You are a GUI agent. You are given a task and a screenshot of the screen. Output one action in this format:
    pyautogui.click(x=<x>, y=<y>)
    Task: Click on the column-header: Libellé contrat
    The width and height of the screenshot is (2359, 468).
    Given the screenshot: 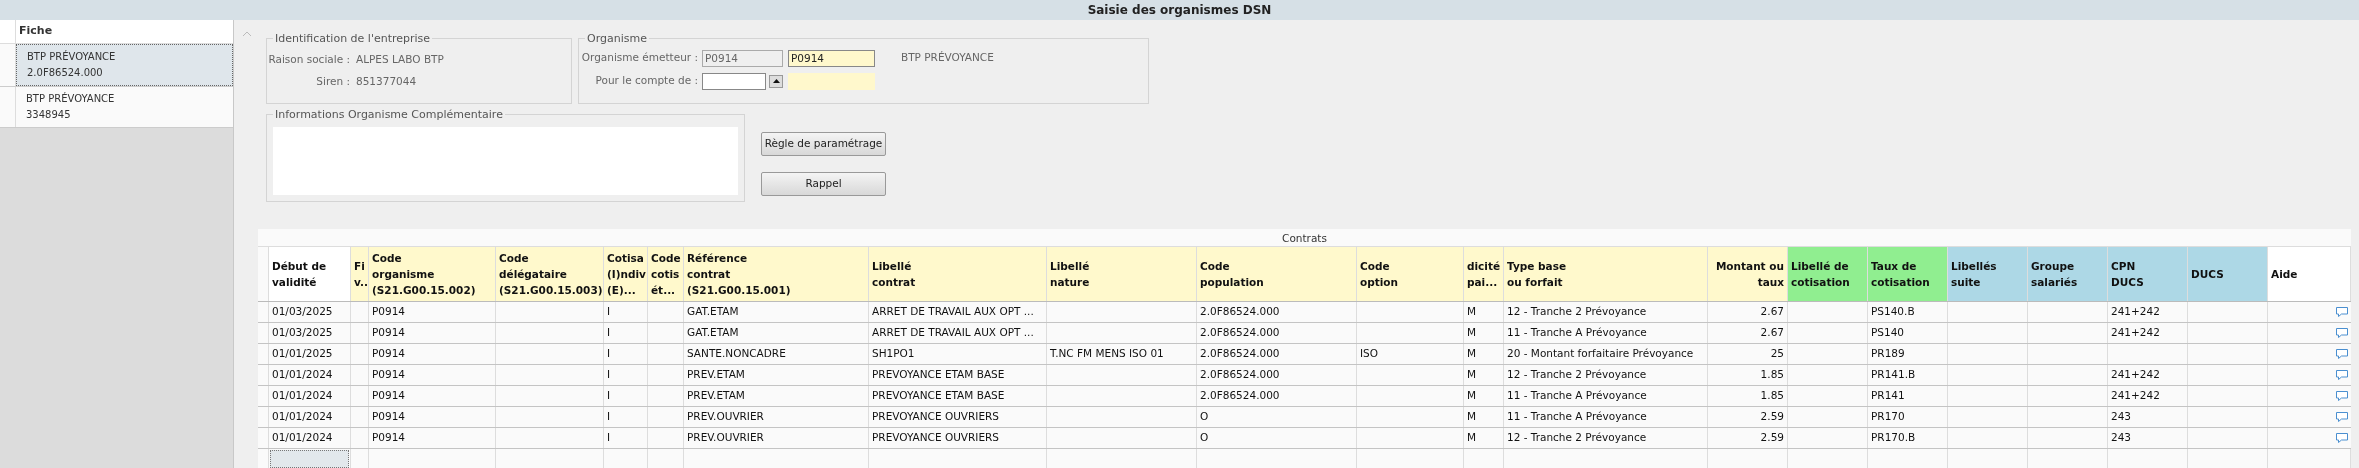 What is the action you would take?
    pyautogui.click(x=958, y=274)
    